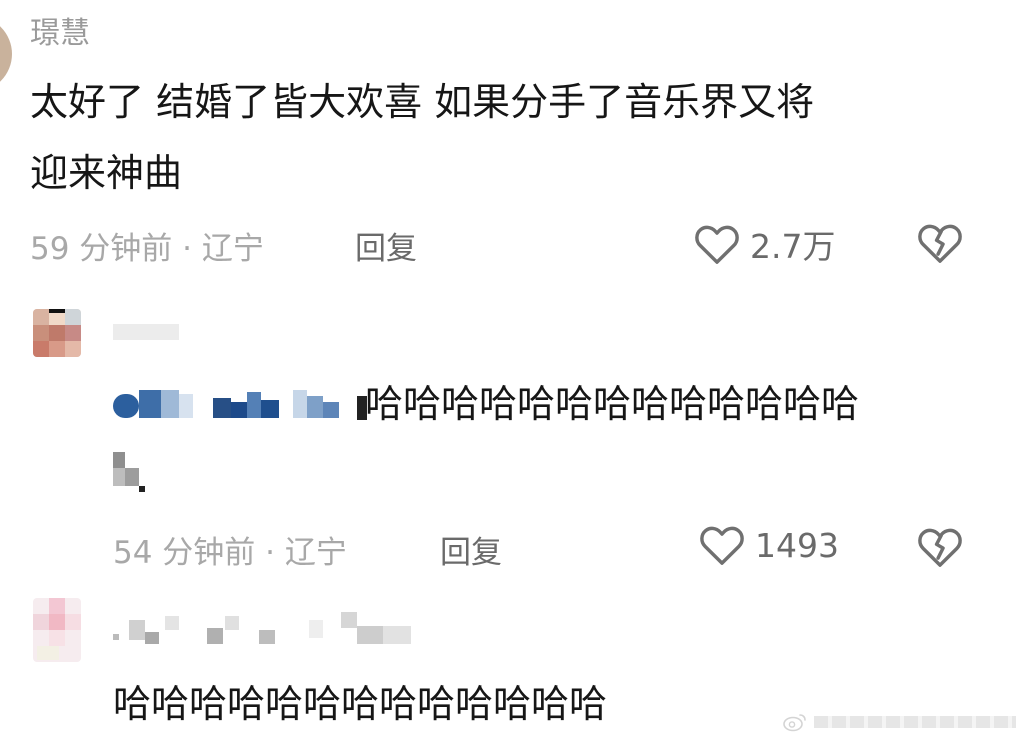 This screenshot has width=1016, height=753. Describe the element at coordinates (797, 545) in the screenshot. I see `like-count: 1493` at that location.